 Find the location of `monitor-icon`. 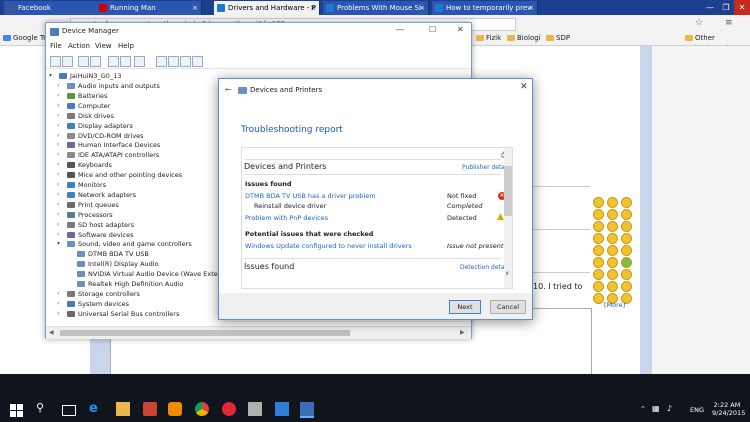

monitor-icon is located at coordinates (139, 61).